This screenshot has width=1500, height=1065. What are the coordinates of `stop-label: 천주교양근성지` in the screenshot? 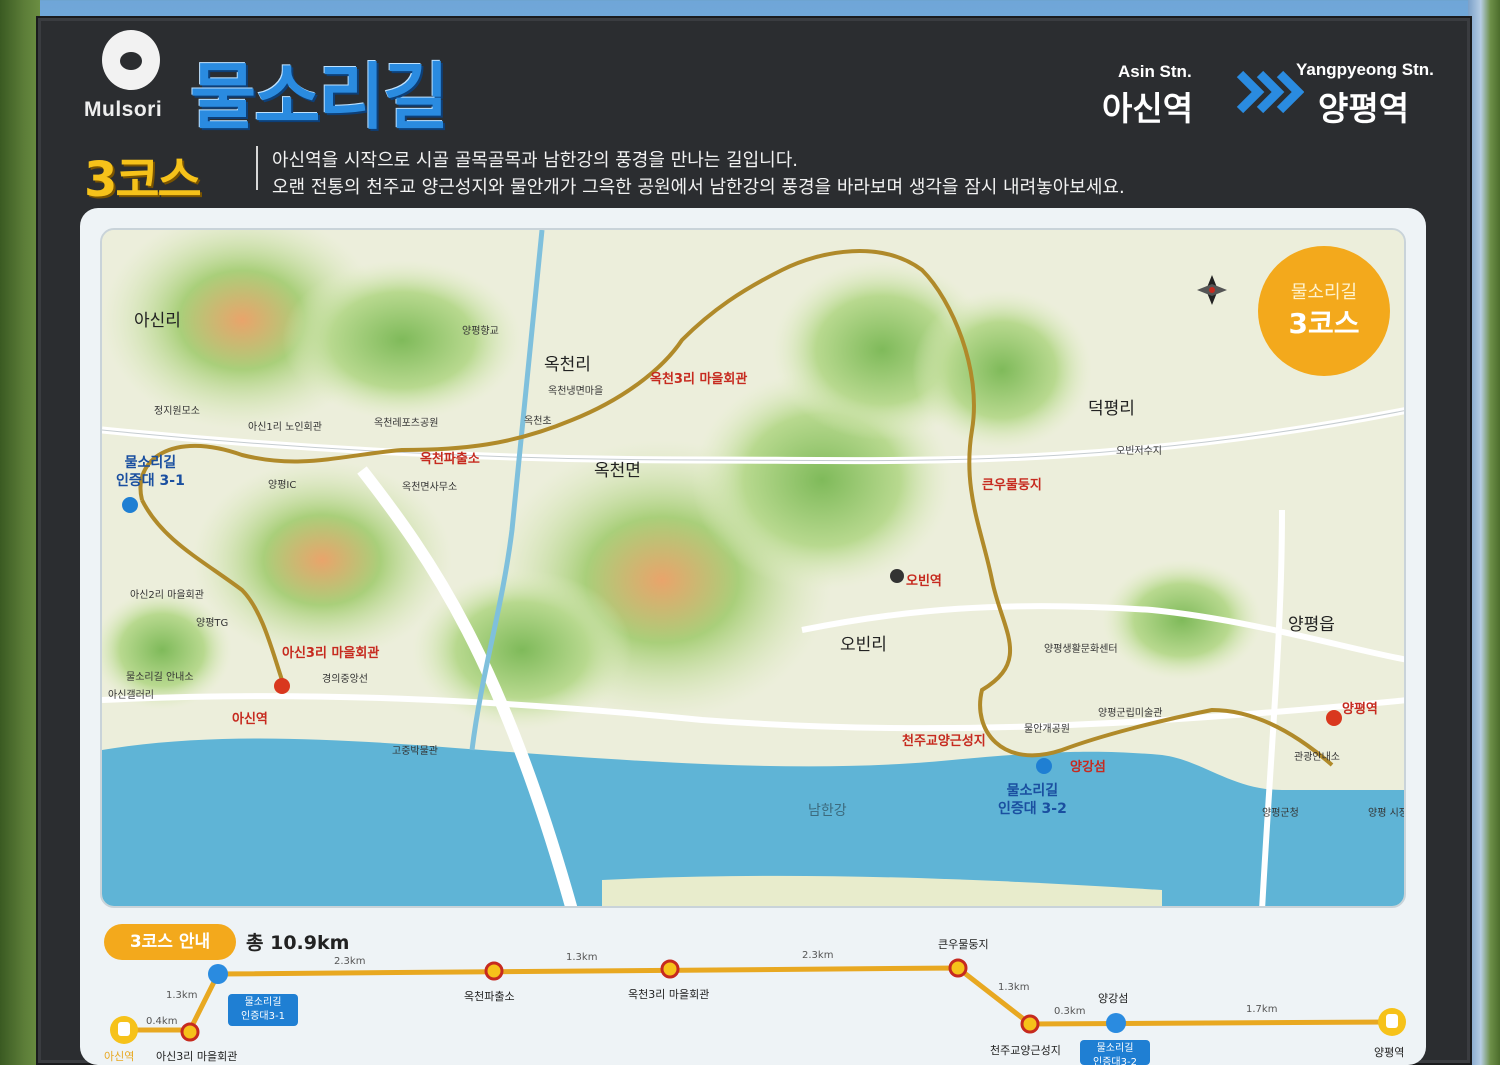 It's located at (1025, 1050).